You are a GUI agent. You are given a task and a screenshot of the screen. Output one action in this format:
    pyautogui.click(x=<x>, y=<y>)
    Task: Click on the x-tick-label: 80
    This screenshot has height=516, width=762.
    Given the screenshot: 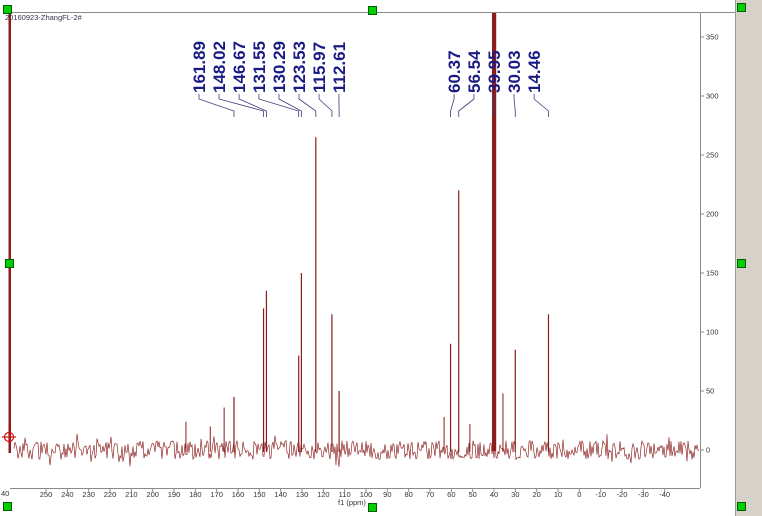 What is the action you would take?
    pyautogui.click(x=408, y=494)
    